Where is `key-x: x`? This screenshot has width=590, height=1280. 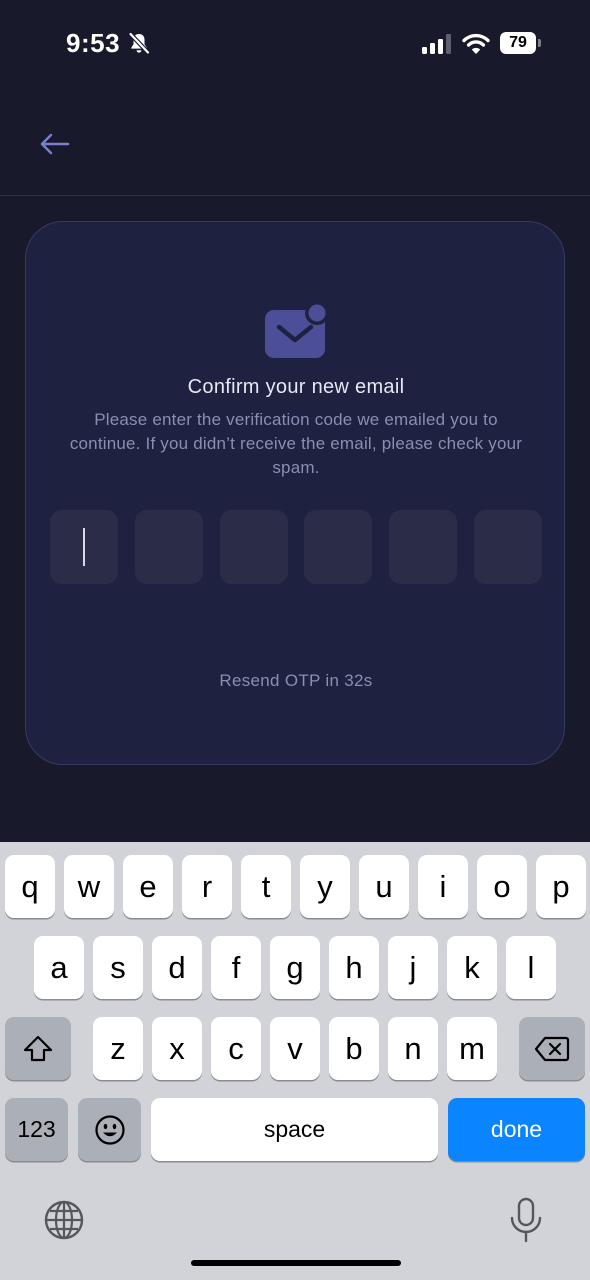
key-x: x is located at coordinates (177, 1048).